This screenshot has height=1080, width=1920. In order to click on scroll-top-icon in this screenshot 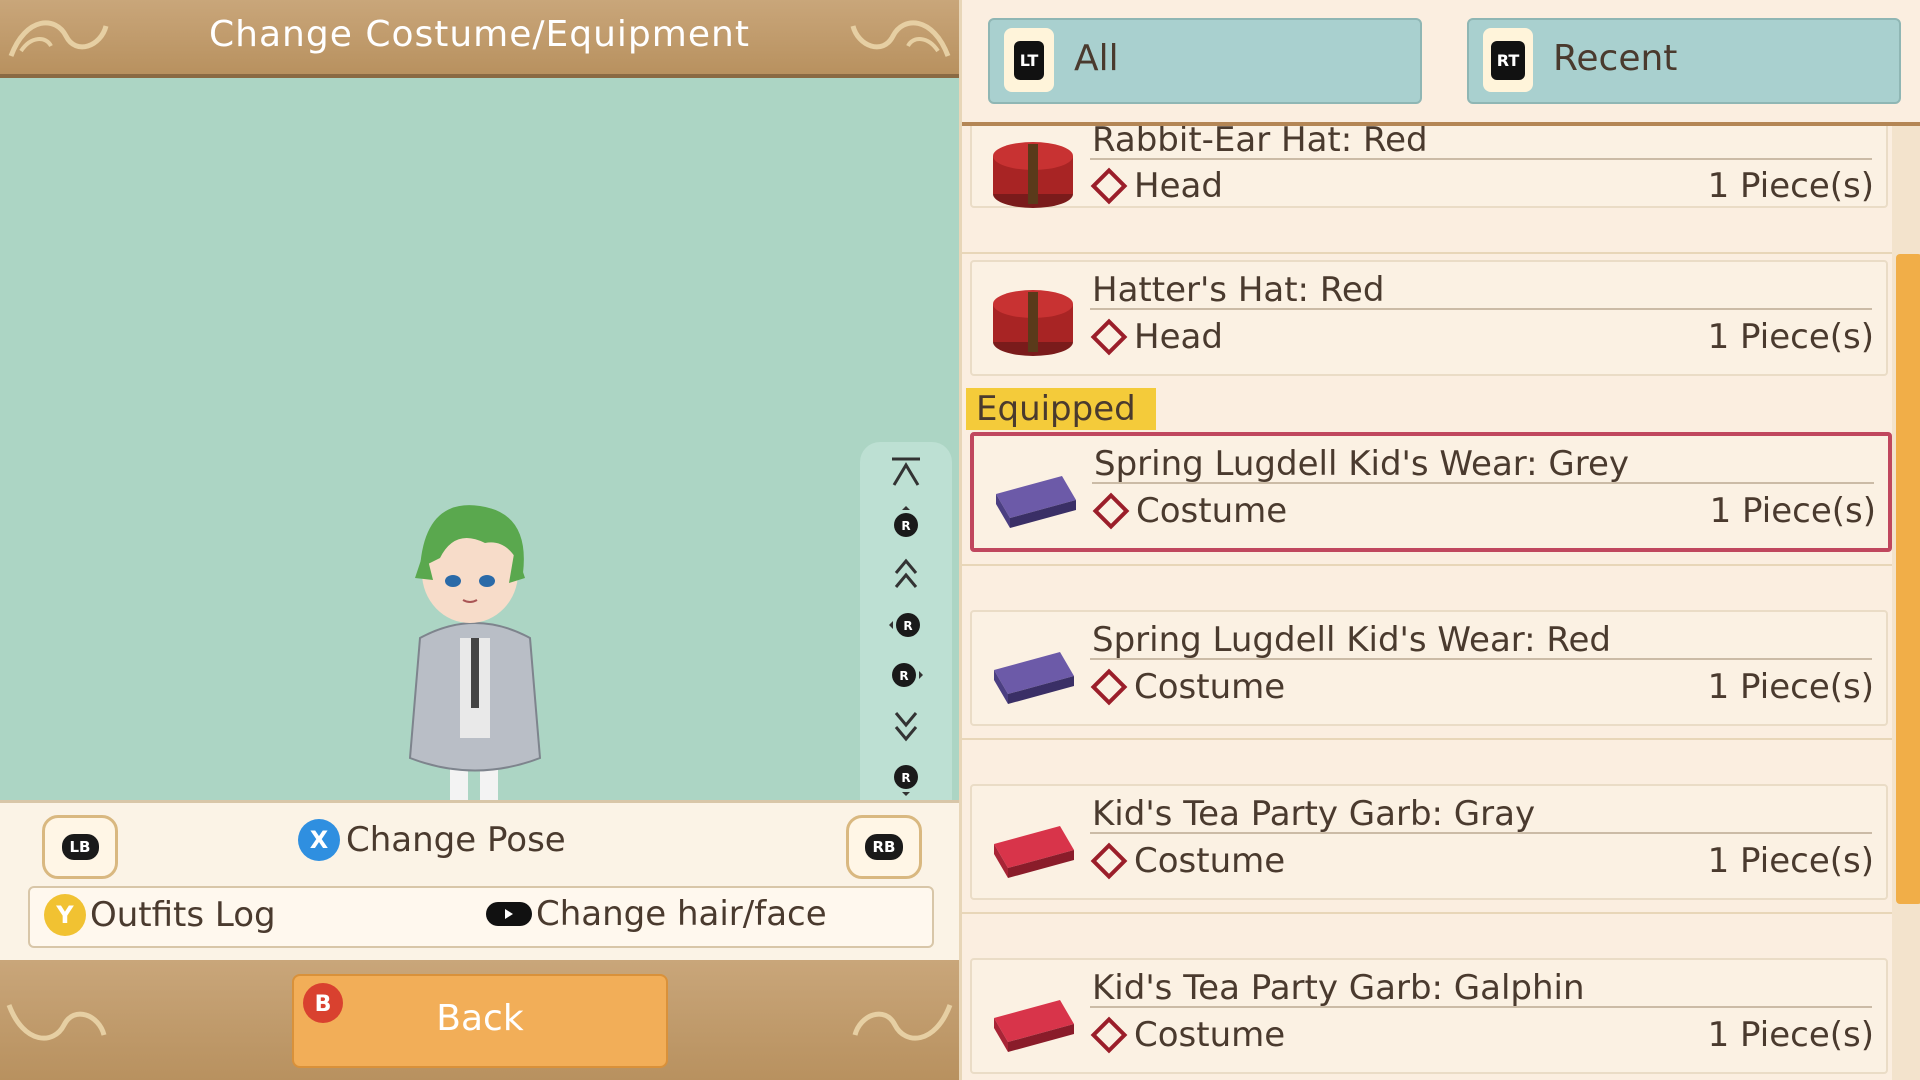, I will do `click(906, 473)`.